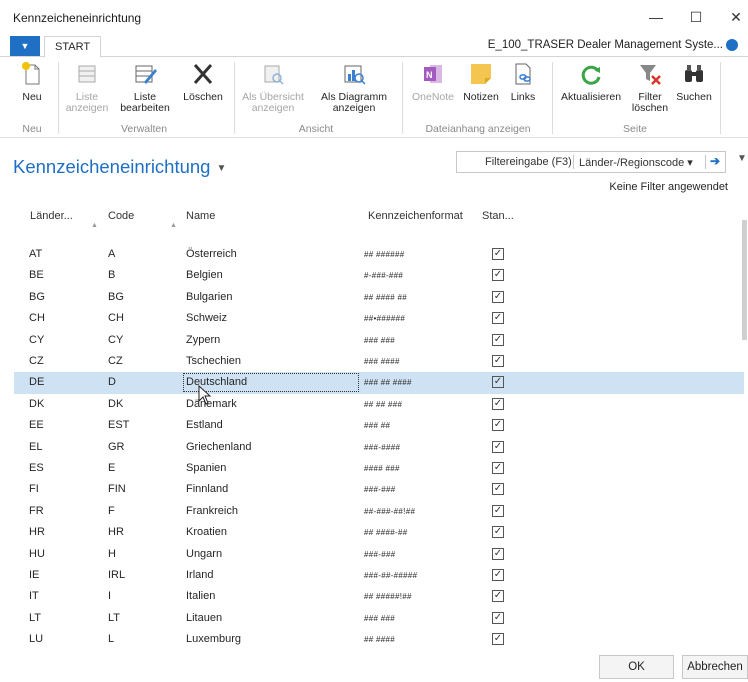  Describe the element at coordinates (117, 489) in the screenshot. I see `cell-code: FIN` at that location.